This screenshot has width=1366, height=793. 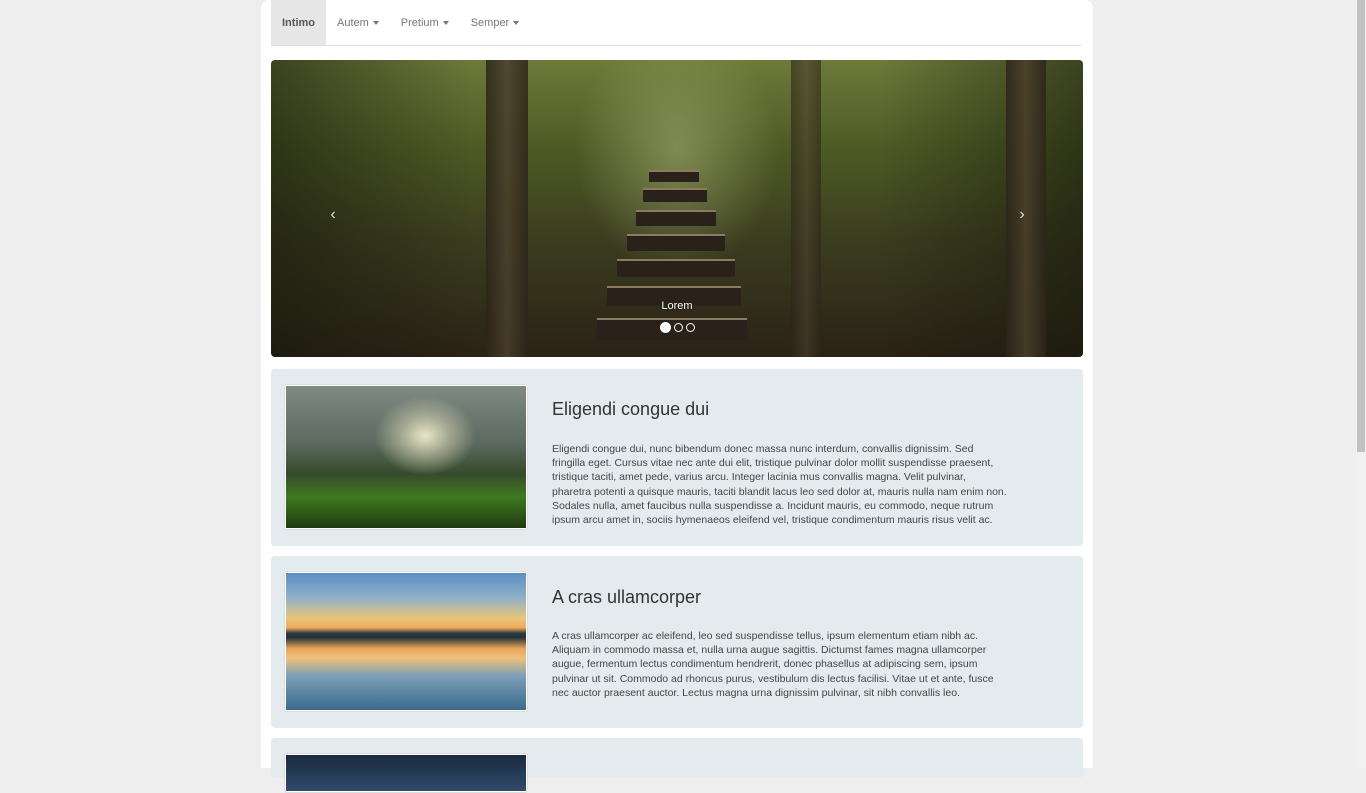 I want to click on carousel-prev-button: ‹, so click(x=333, y=215).